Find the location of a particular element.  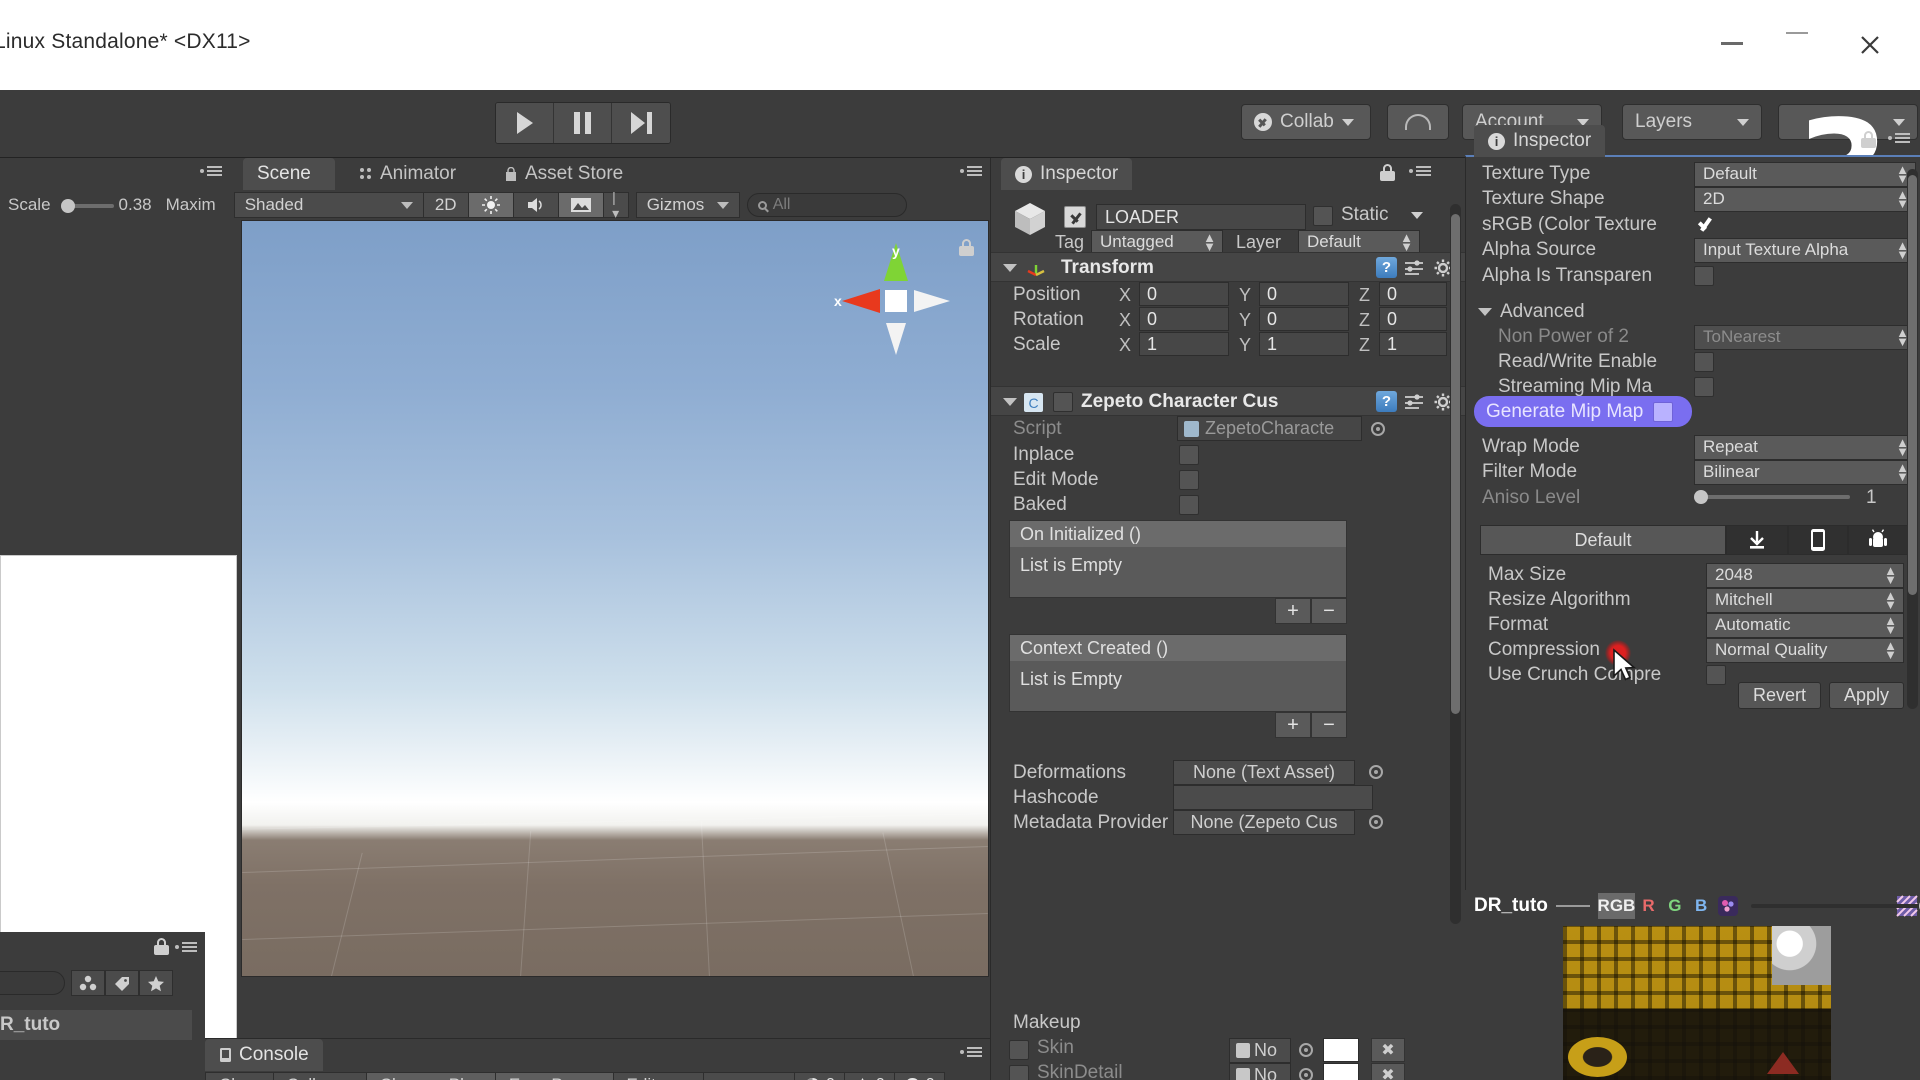

makeup-clear-button: ✖ is located at coordinates (1388, 1050).